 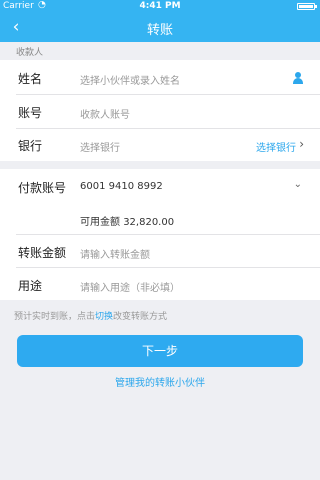 I want to click on status-time: 4:41 PM, so click(x=160, y=6).